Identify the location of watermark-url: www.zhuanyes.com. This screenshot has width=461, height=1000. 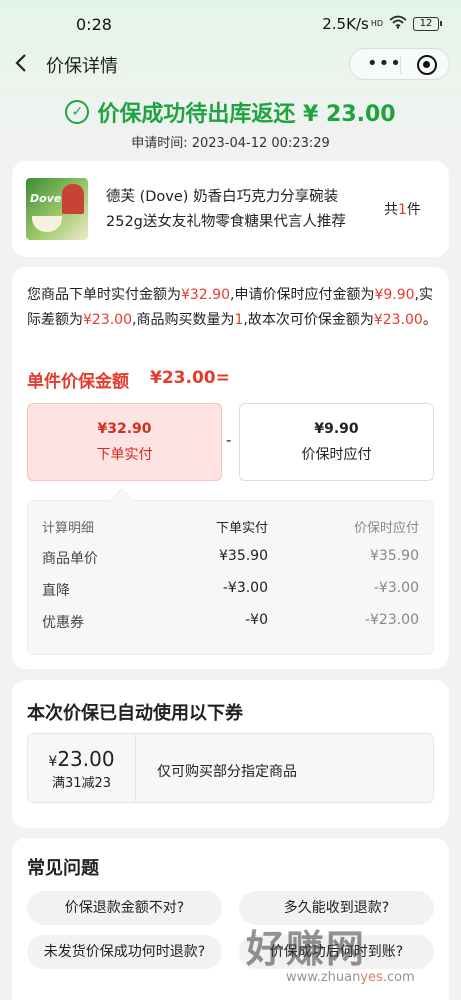
(350, 977).